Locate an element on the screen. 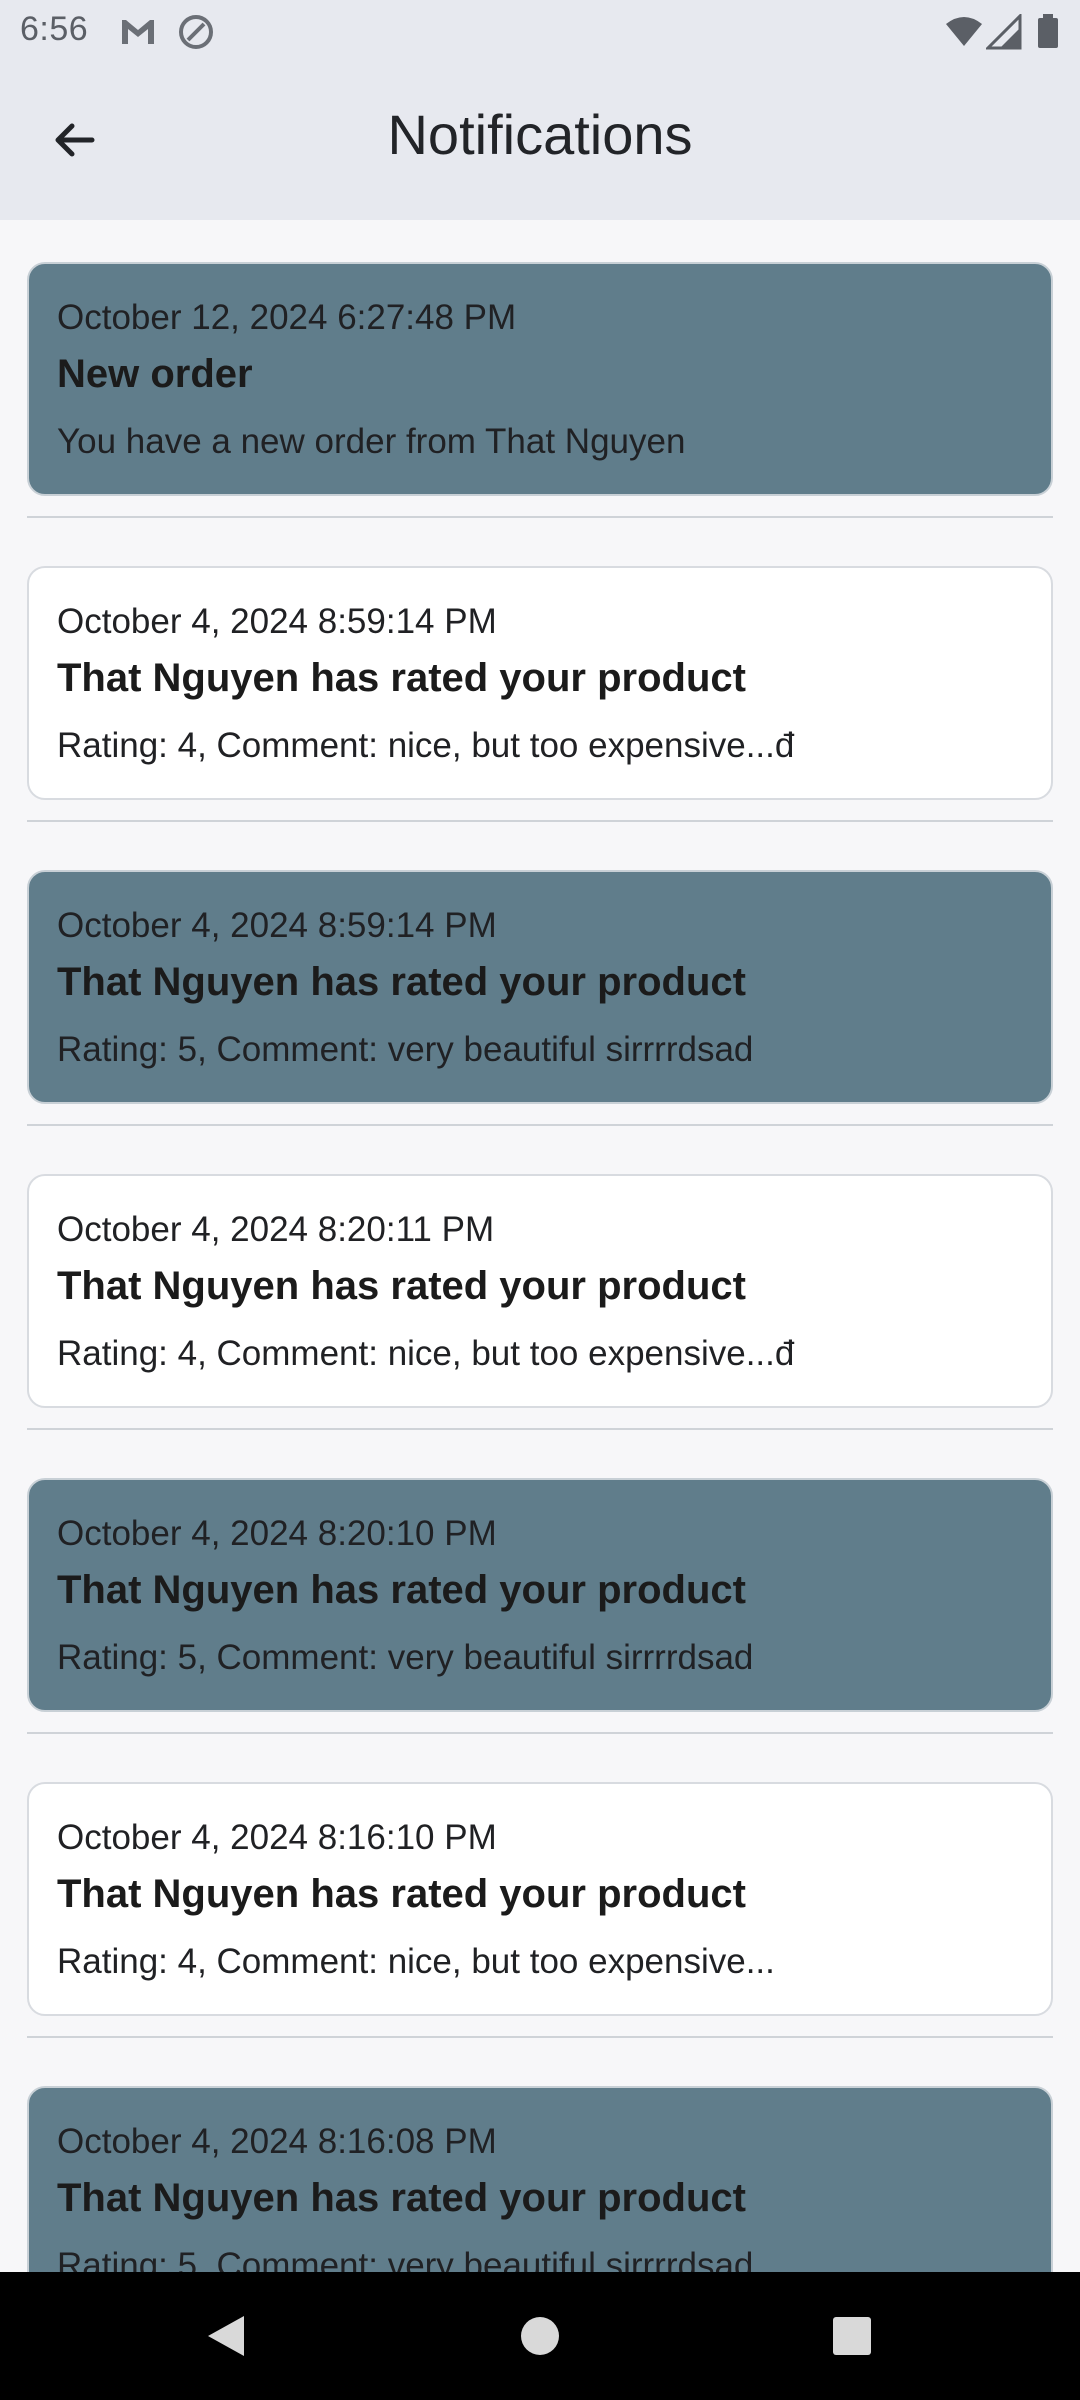 The height and width of the screenshot is (2400, 1080). battery-icon is located at coordinates (1048, 32).